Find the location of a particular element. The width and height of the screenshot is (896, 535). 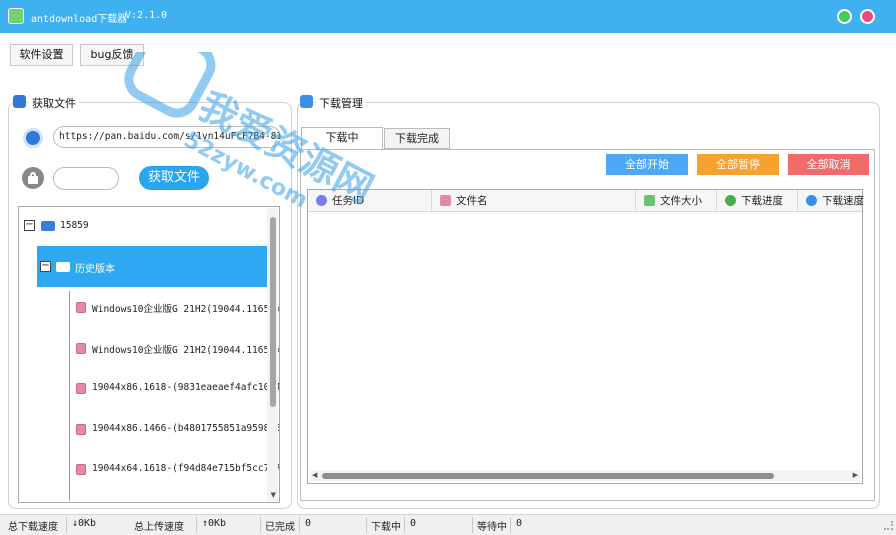

column-speed: 下载速度 is located at coordinates (831, 201).